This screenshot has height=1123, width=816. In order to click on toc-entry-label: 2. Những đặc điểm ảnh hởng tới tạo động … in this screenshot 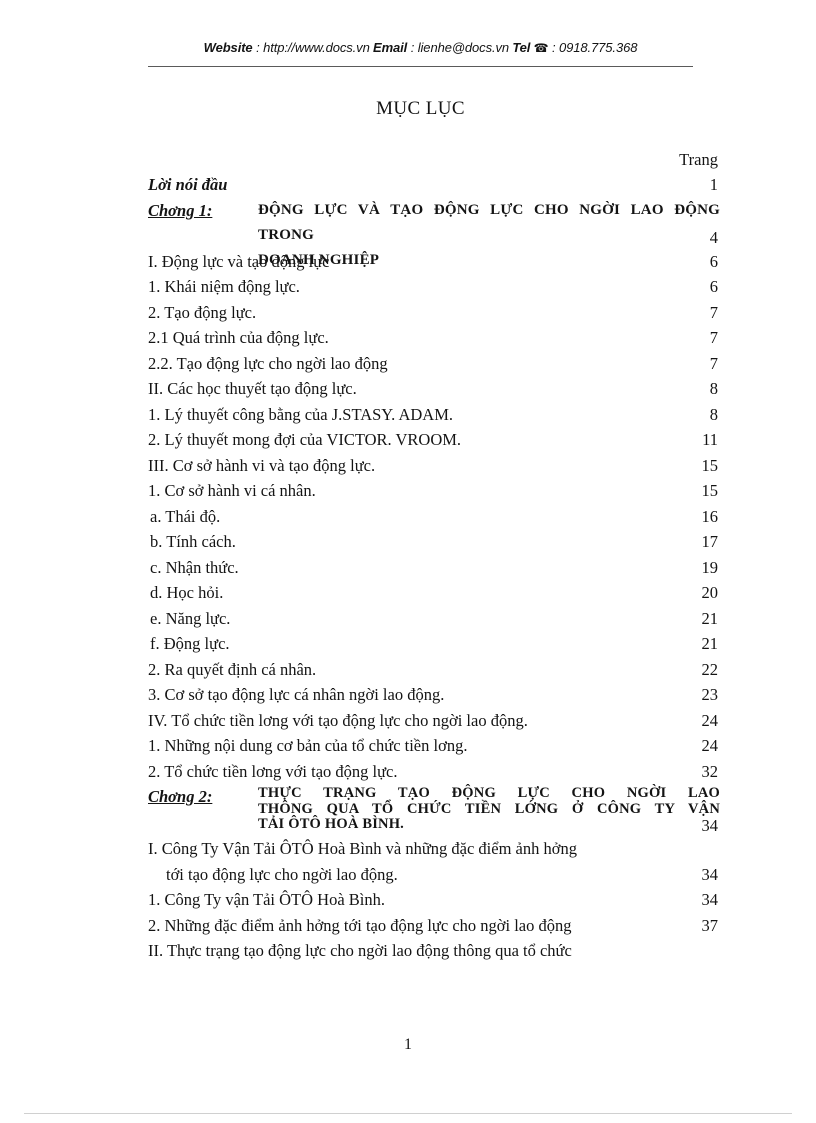, I will do `click(360, 925)`.